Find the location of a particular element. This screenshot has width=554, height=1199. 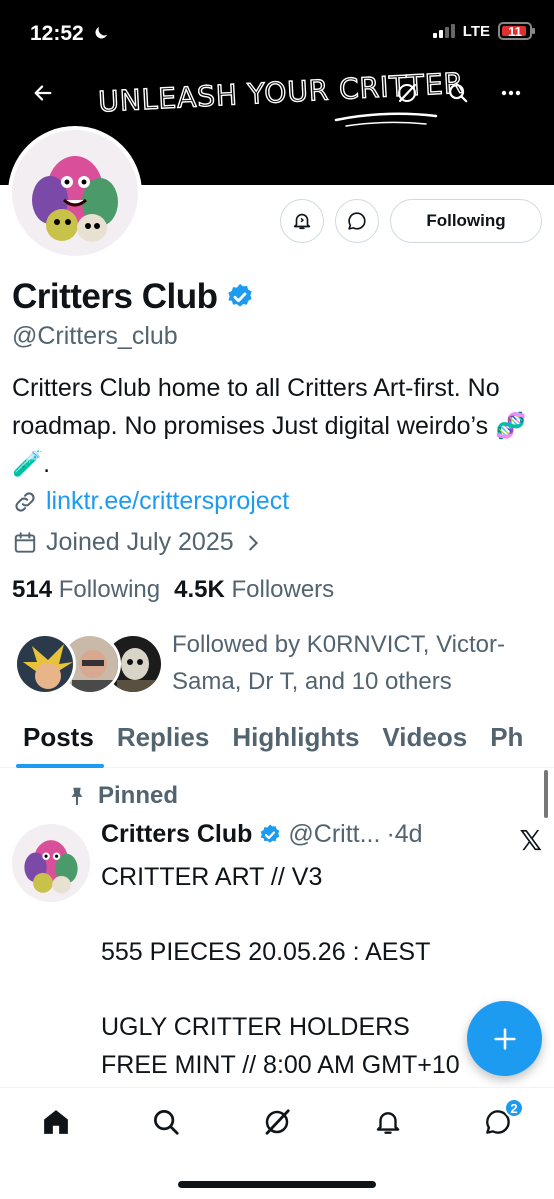

search-button is located at coordinates (458, 93).